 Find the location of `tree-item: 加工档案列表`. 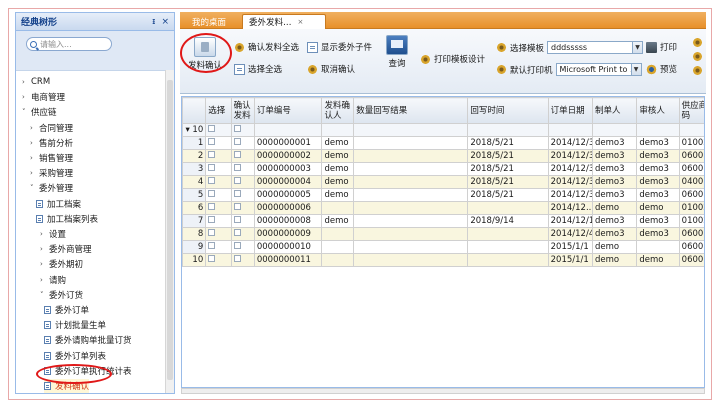

tree-item: 加工档案列表 is located at coordinates (67, 219).